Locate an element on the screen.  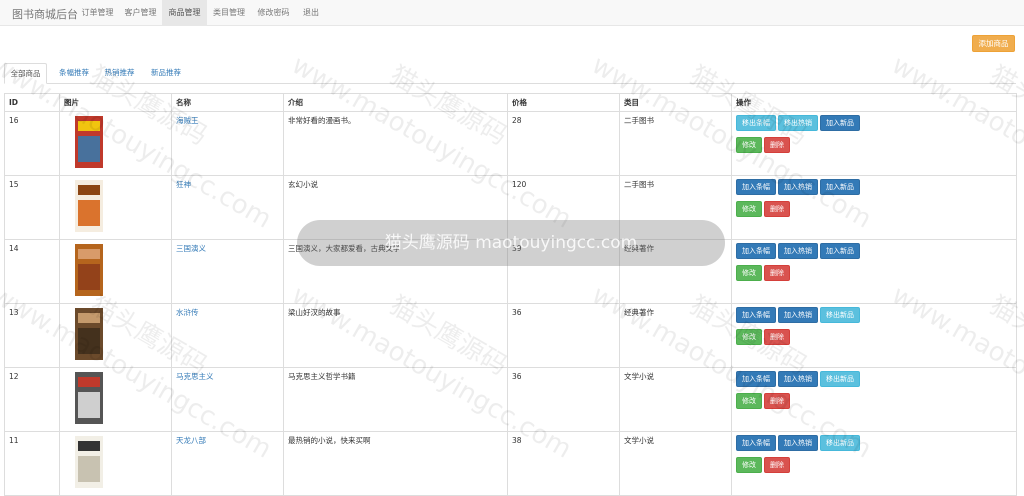
cell-name: 三国演义 is located at coordinates (228, 272).